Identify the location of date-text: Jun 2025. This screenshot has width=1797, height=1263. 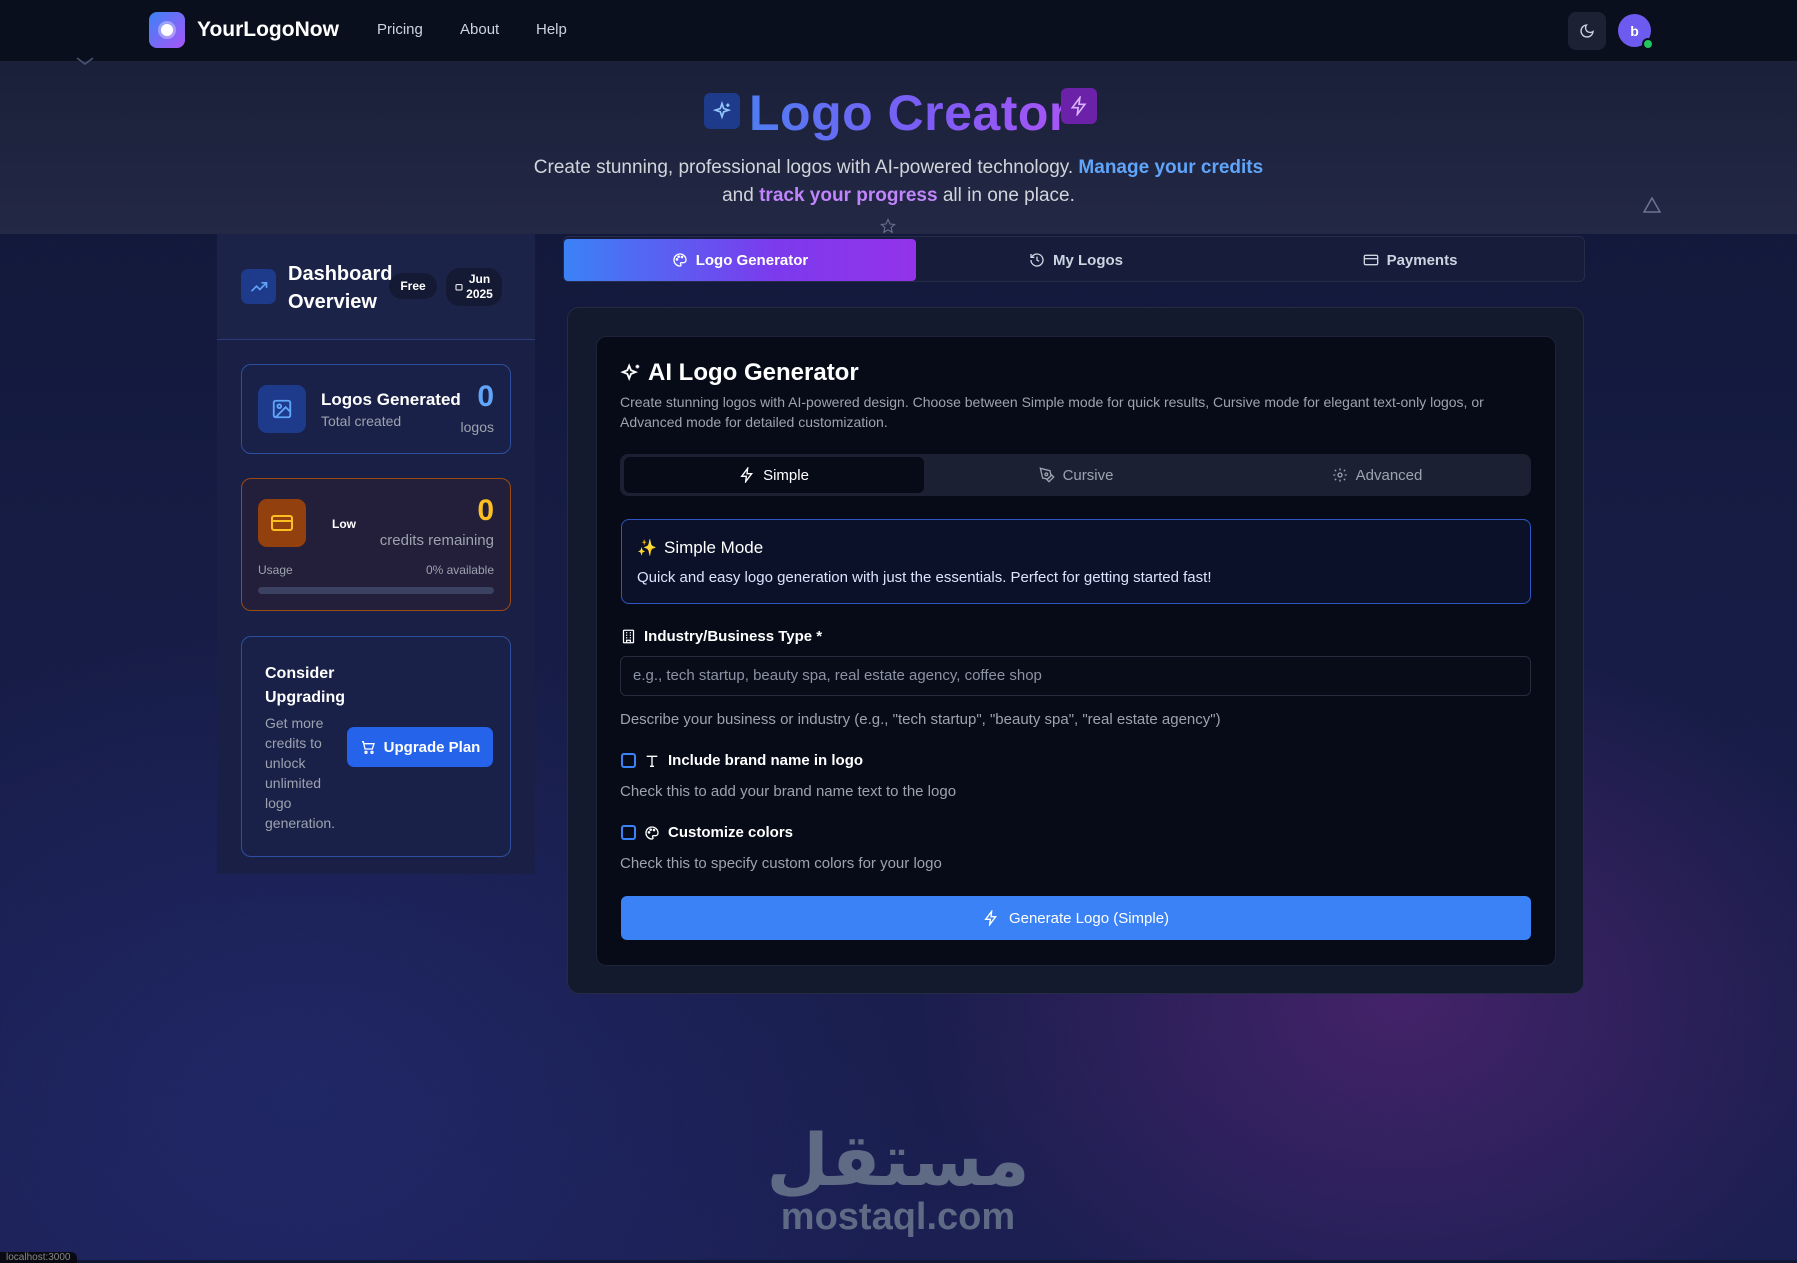
(479, 287).